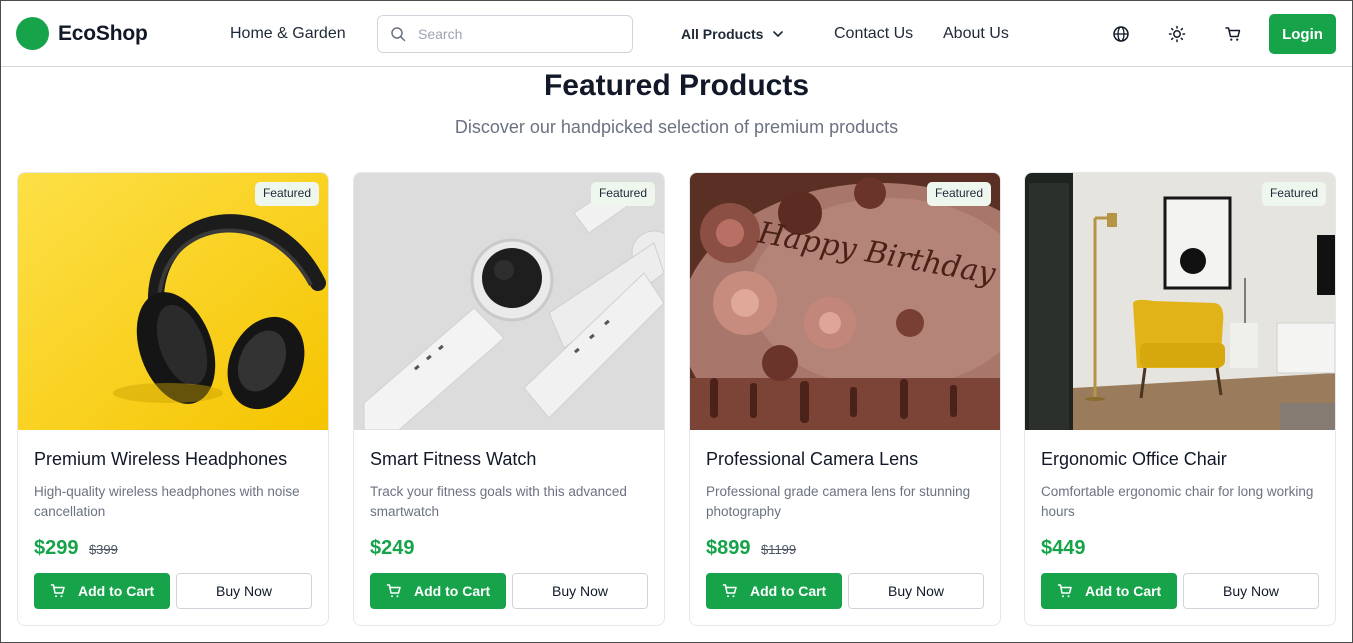  Describe the element at coordinates (1180, 301) in the screenshot. I see `armchair-room-image` at that location.